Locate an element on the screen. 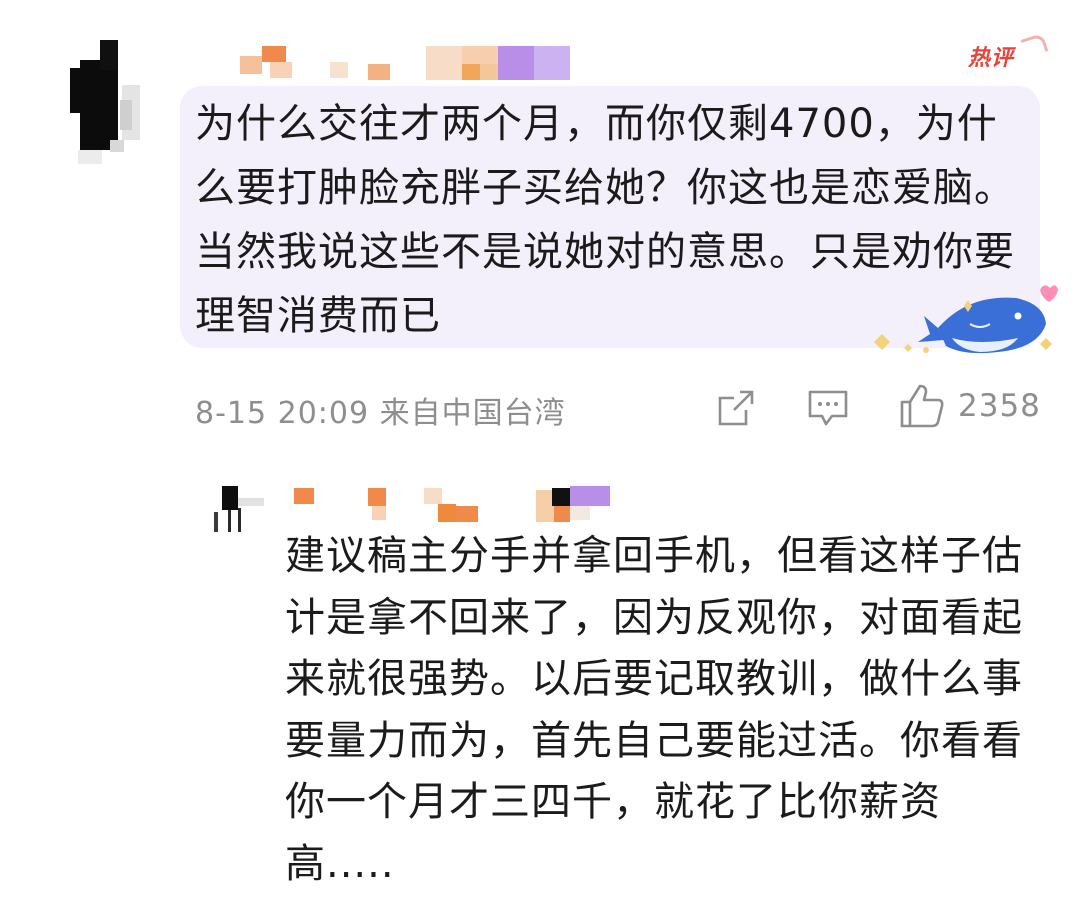  comment-icon is located at coordinates (828, 408).